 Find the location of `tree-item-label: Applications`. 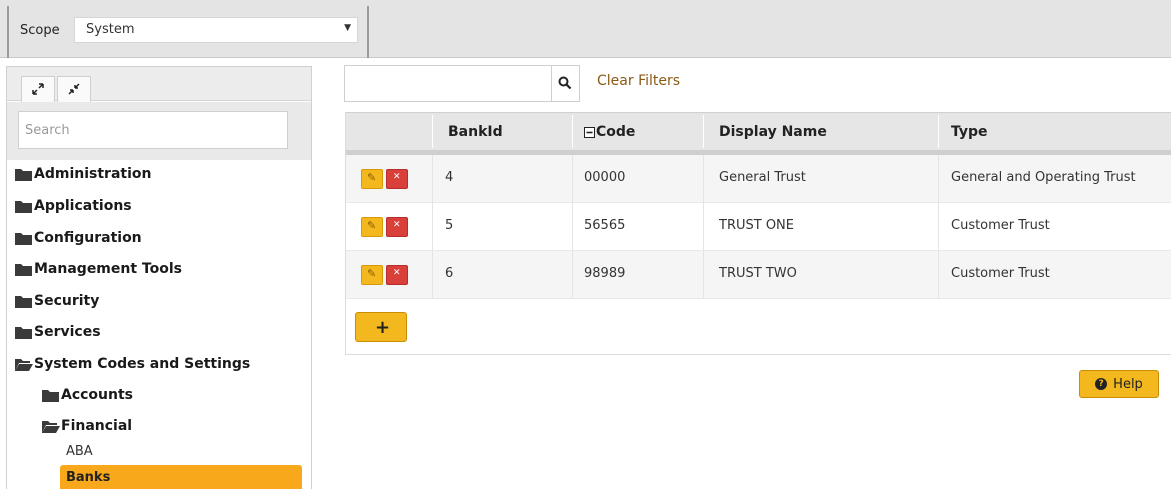

tree-item-label: Applications is located at coordinates (83, 206).